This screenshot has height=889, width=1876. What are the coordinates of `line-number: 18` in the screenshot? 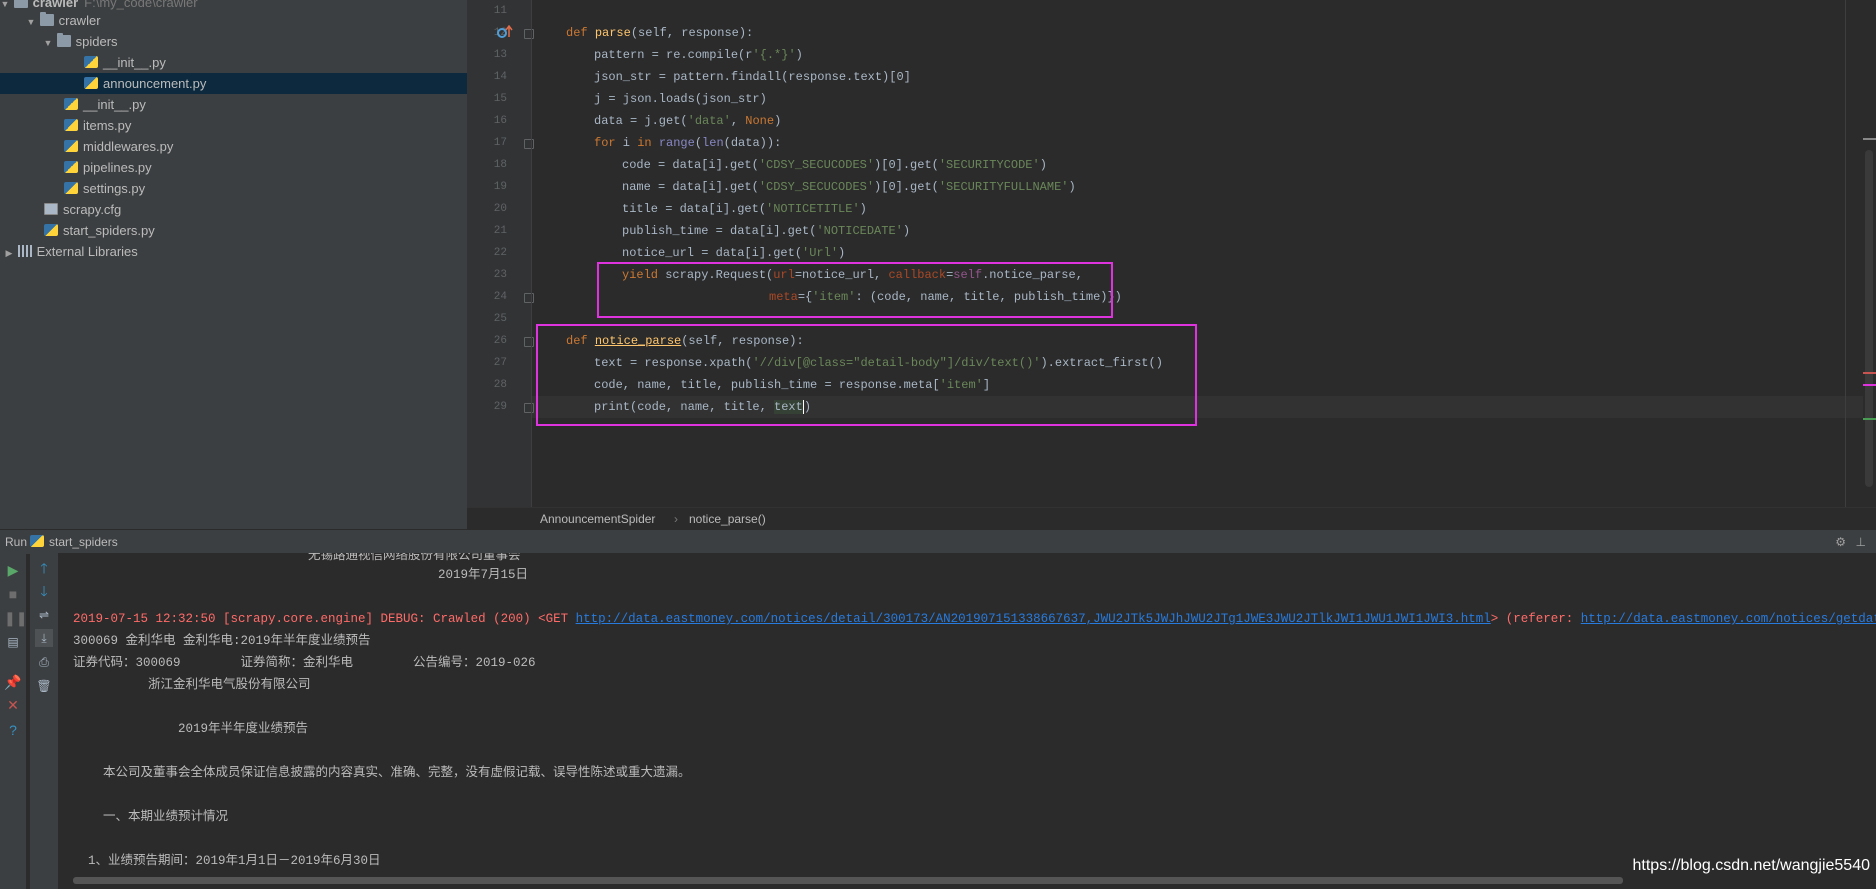 It's located at (500, 165).